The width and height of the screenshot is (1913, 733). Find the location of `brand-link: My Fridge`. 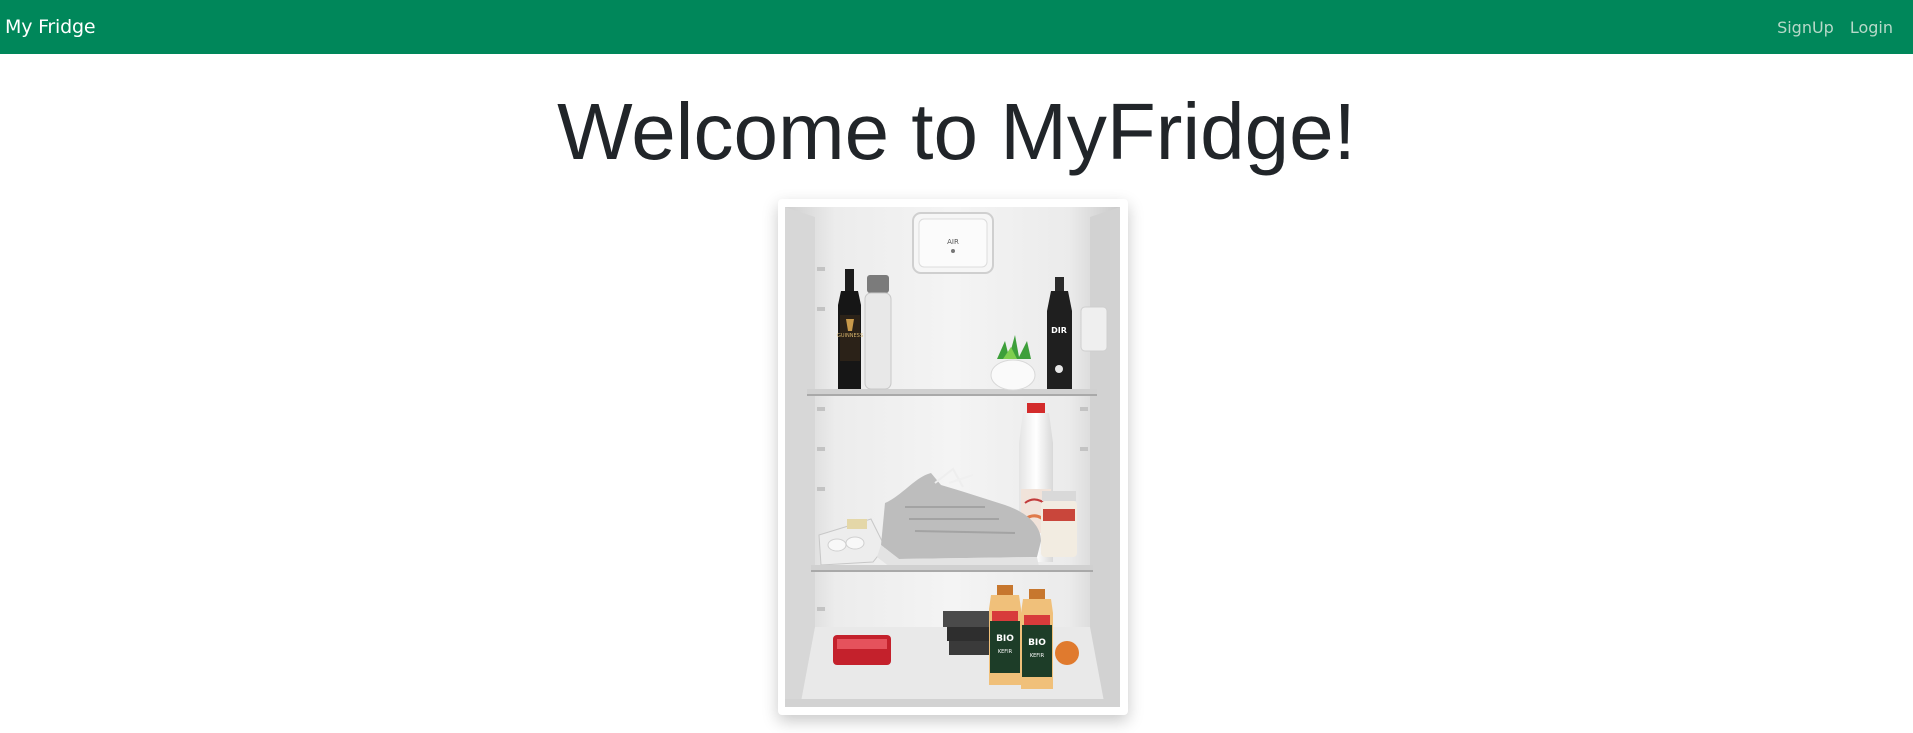

brand-link: My Fridge is located at coordinates (50, 27).